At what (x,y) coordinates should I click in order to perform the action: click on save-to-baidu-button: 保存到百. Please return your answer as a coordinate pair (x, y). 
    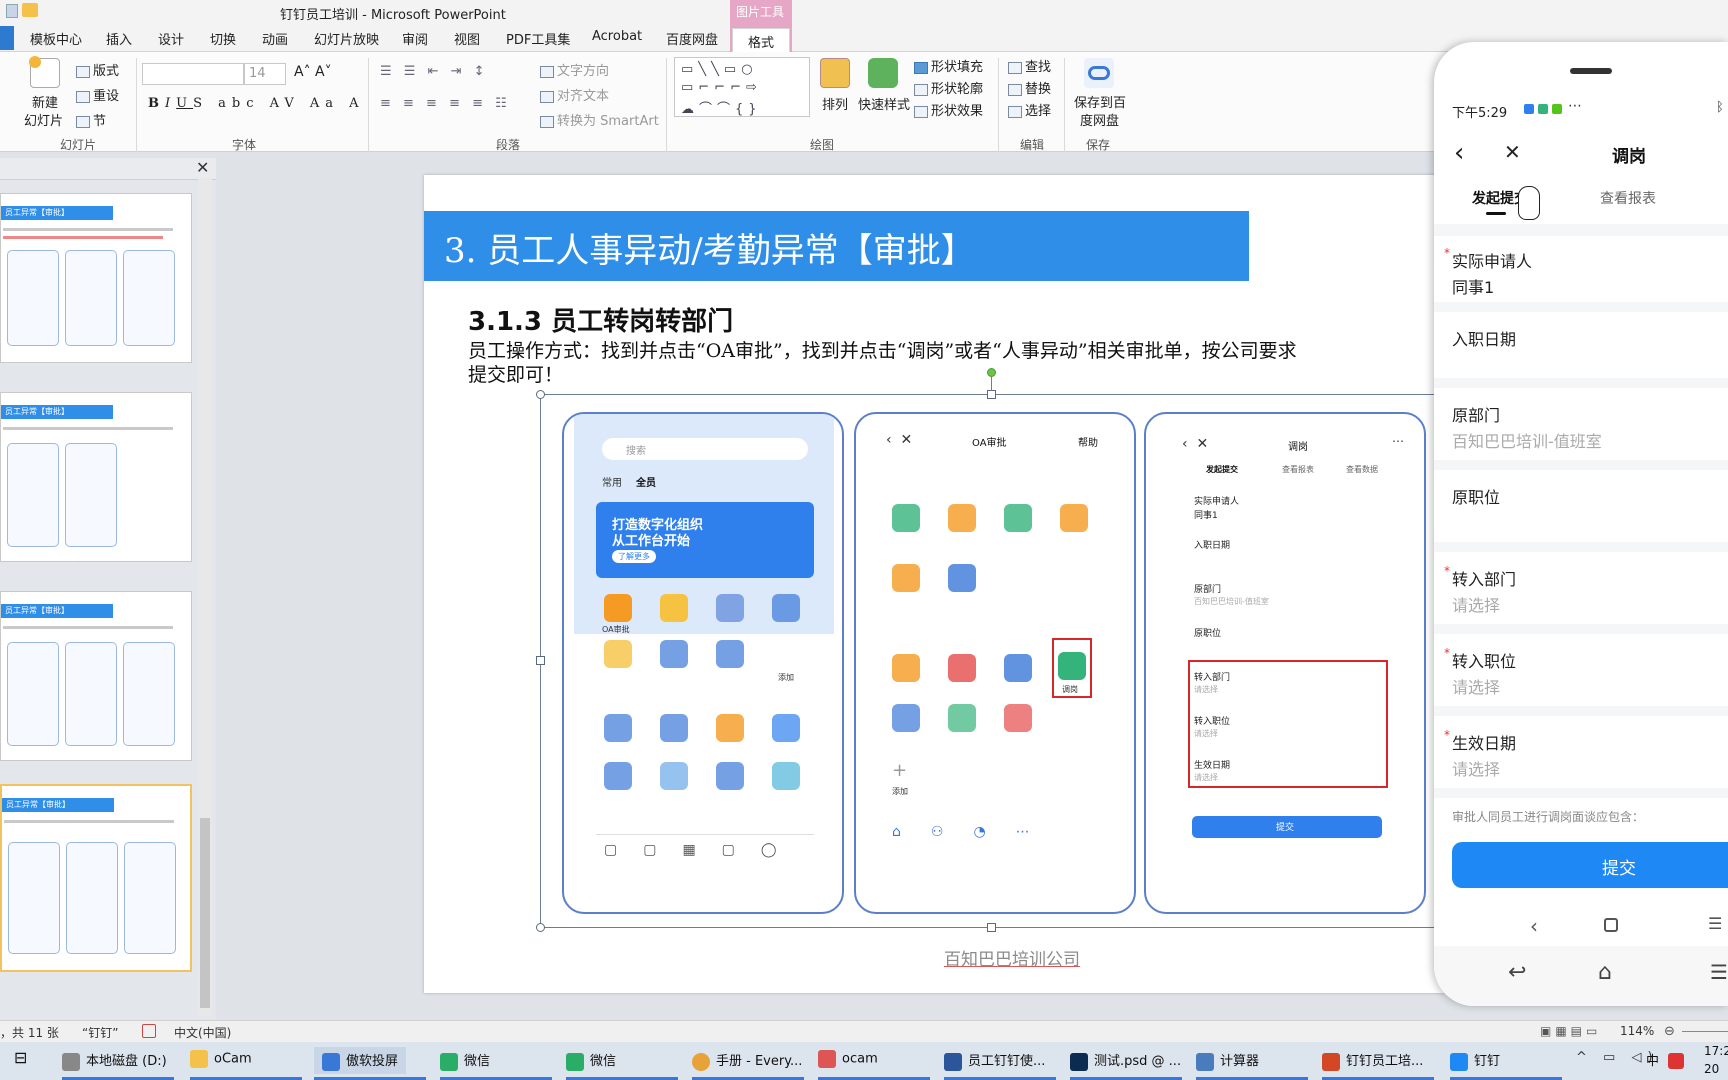
    Looking at the image, I should click on (1100, 101).